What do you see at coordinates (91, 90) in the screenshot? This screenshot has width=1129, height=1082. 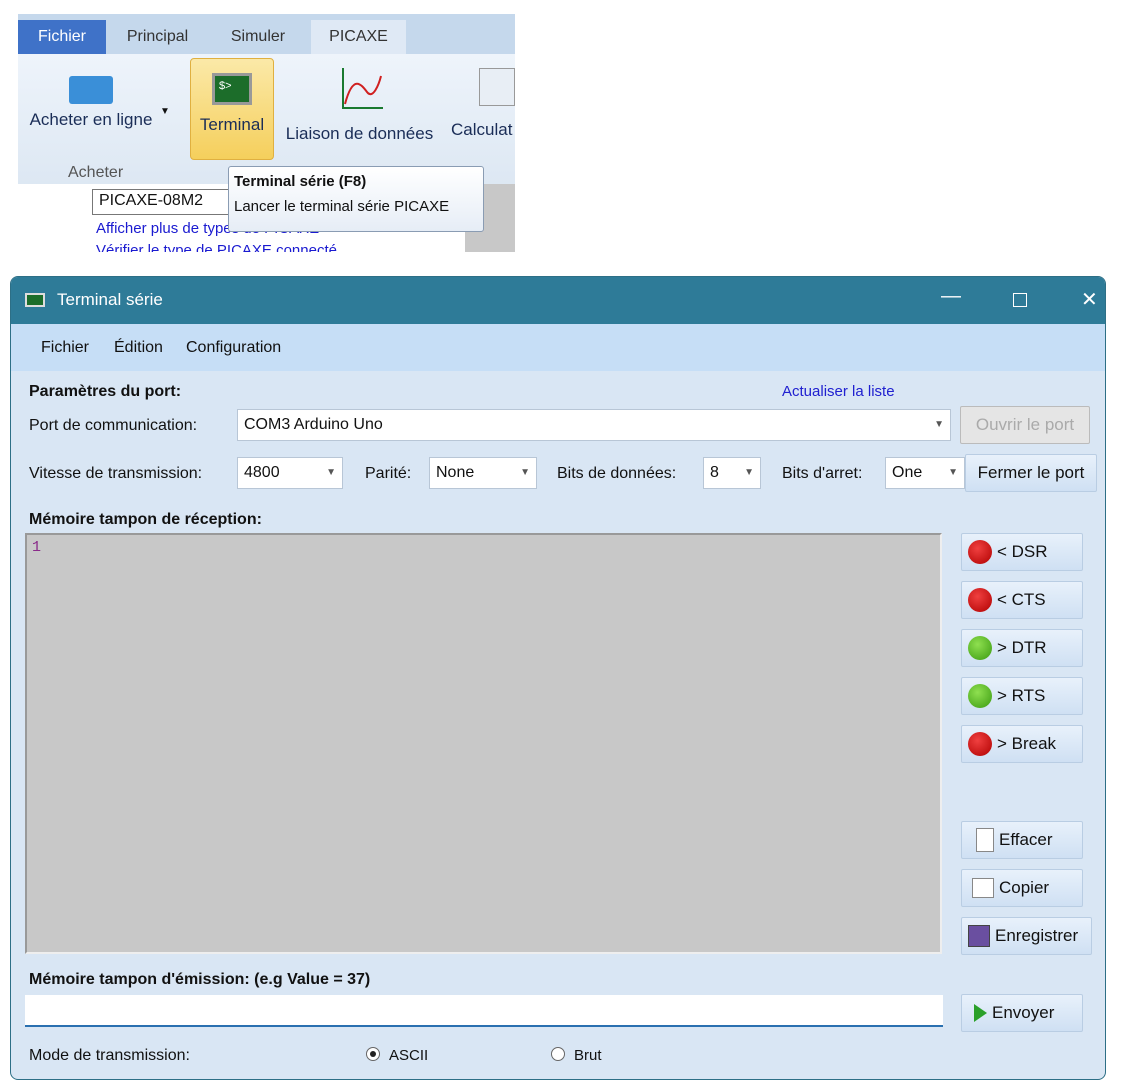 I see `credit-card-icon` at bounding box center [91, 90].